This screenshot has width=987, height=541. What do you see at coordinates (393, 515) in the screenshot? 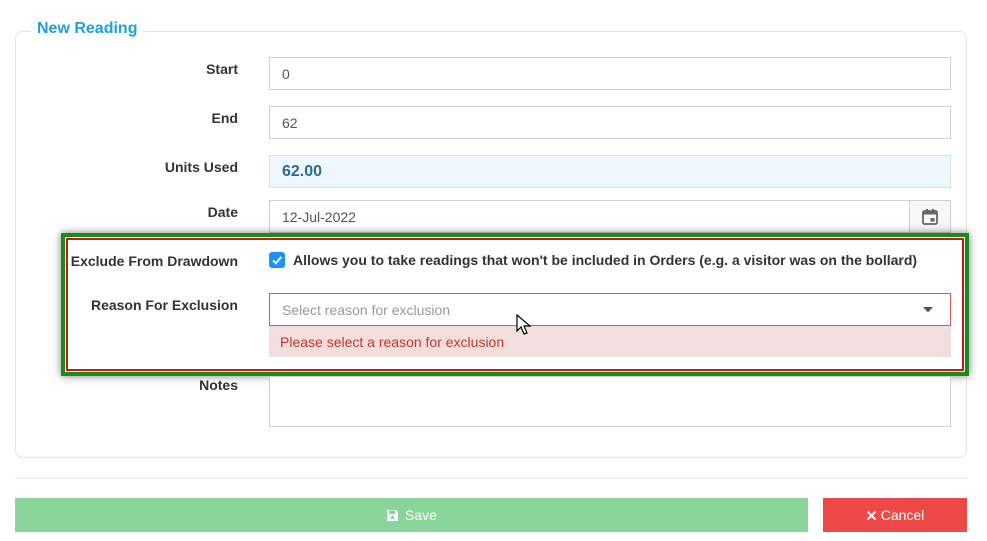
I see `floppy-disk-icon` at bounding box center [393, 515].